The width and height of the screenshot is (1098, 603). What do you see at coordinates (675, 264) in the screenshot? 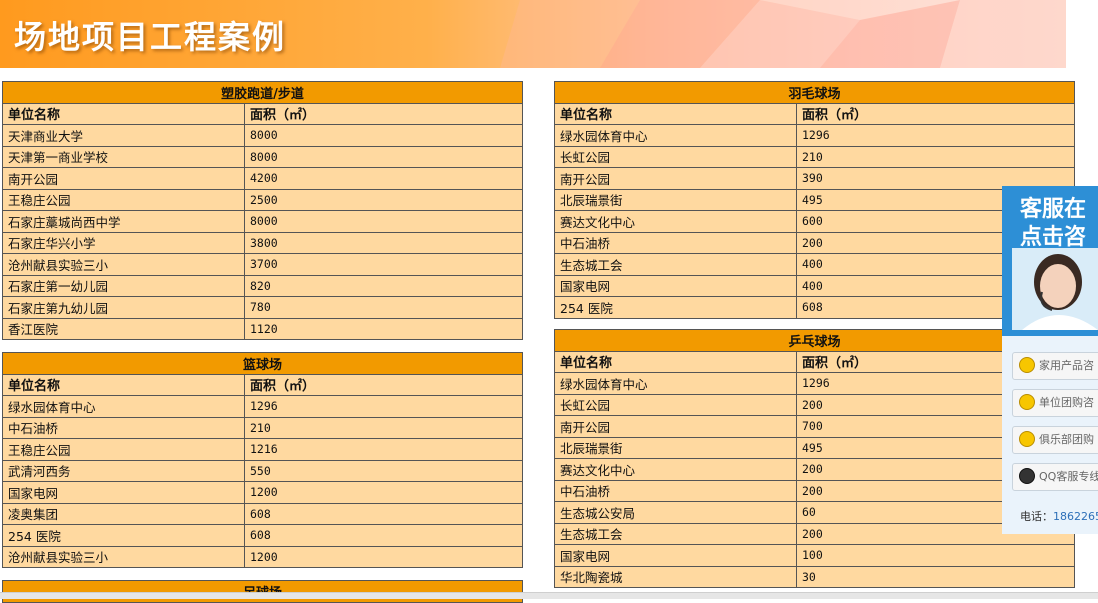
I see `cell-name: 生态城工会` at bounding box center [675, 264].